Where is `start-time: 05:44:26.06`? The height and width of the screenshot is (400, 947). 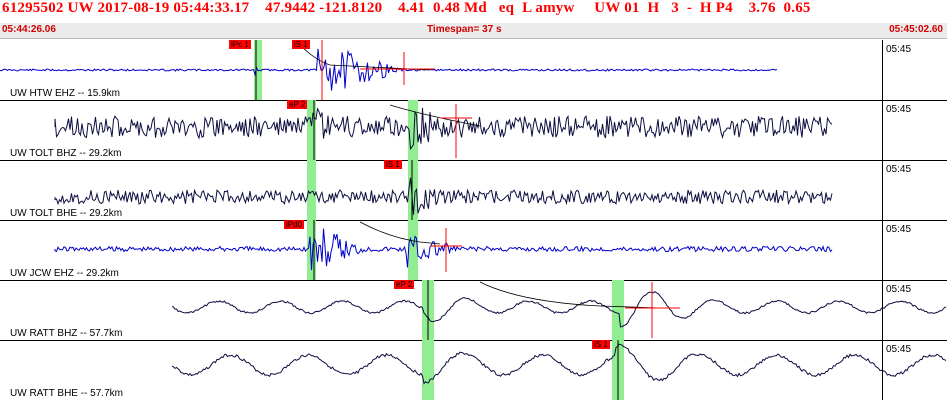
start-time: 05:44:26.06 is located at coordinates (29, 29).